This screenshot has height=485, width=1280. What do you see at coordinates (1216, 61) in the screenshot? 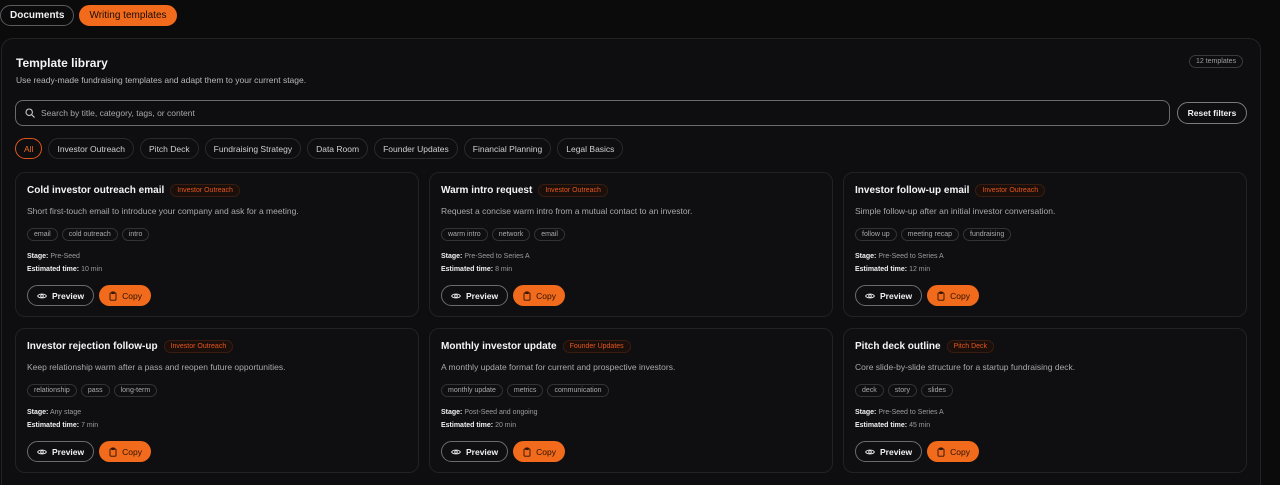
I see `templates-count-badge: 12 templates` at bounding box center [1216, 61].